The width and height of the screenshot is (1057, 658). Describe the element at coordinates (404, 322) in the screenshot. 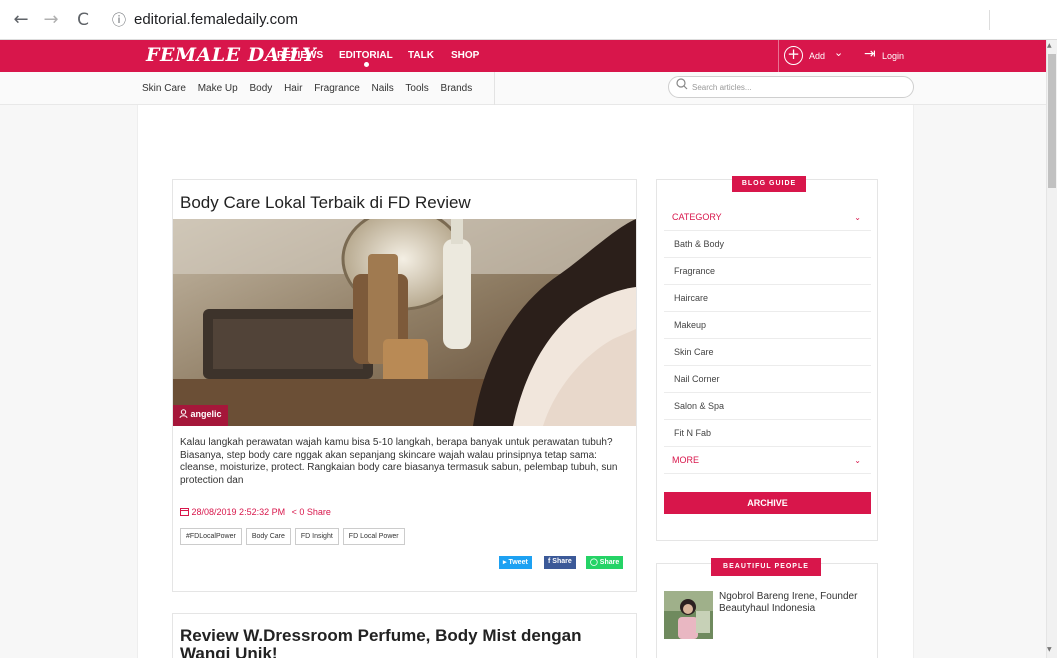

I see `article-image` at that location.